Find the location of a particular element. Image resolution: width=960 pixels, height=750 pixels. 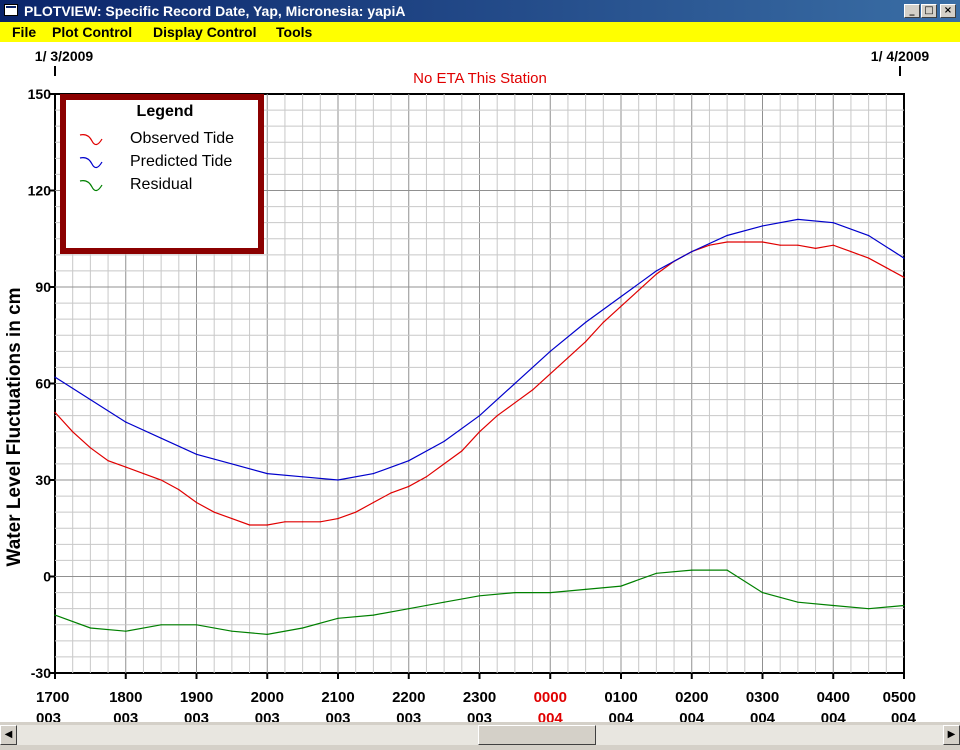

end-date-label: 1/ 4/2009 is located at coordinates (900, 56).